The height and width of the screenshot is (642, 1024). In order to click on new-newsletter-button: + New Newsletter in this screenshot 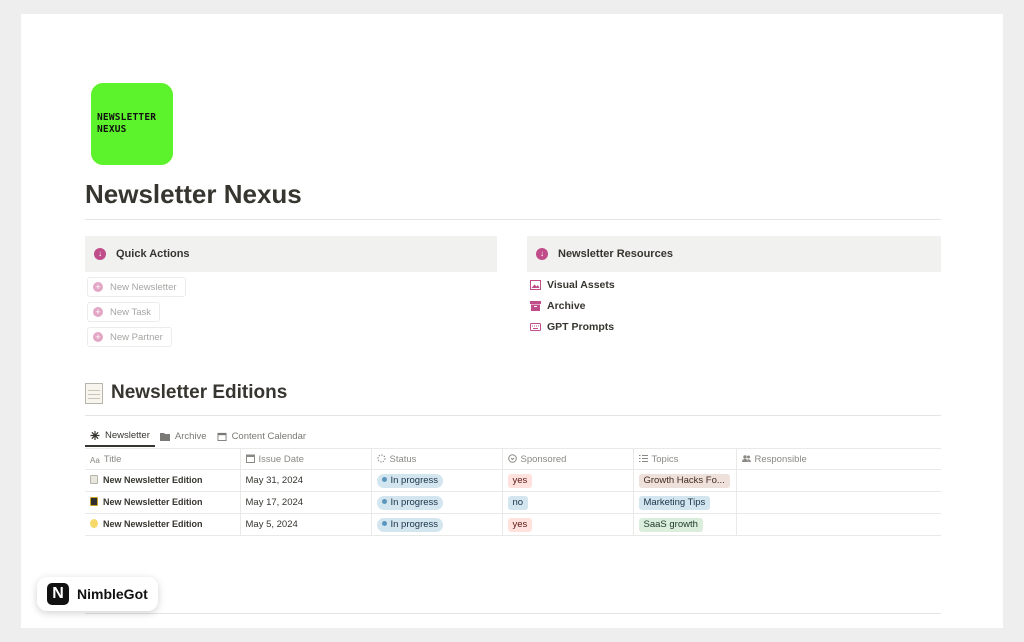, I will do `click(136, 287)`.